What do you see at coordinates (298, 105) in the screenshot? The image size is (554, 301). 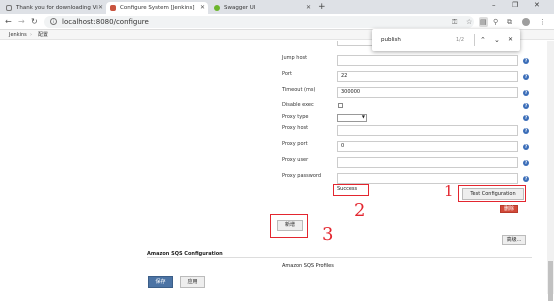 I see `disable-exec-label: Disable exec` at bounding box center [298, 105].